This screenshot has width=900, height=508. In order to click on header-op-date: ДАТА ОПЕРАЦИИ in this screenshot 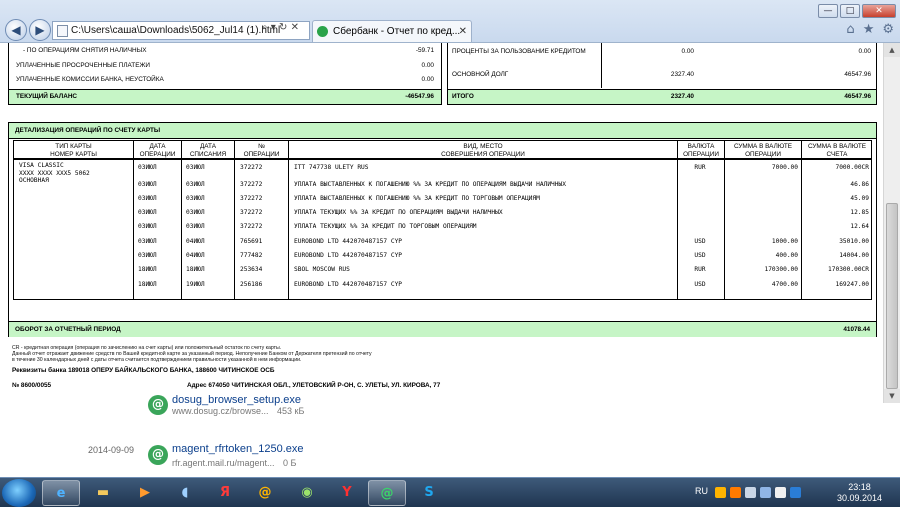, I will do `click(157, 150)`.